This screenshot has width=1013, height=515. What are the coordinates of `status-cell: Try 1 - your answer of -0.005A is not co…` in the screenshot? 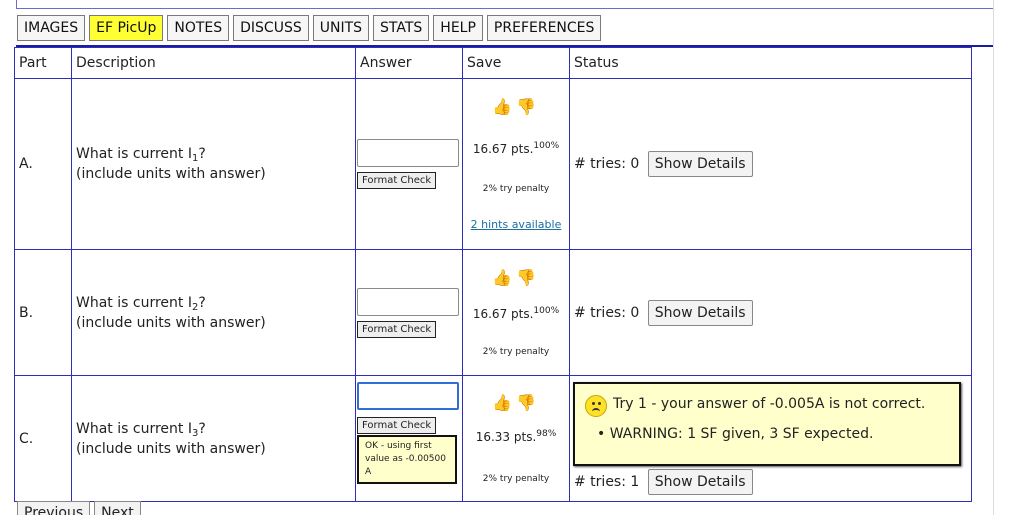 It's located at (770, 438).